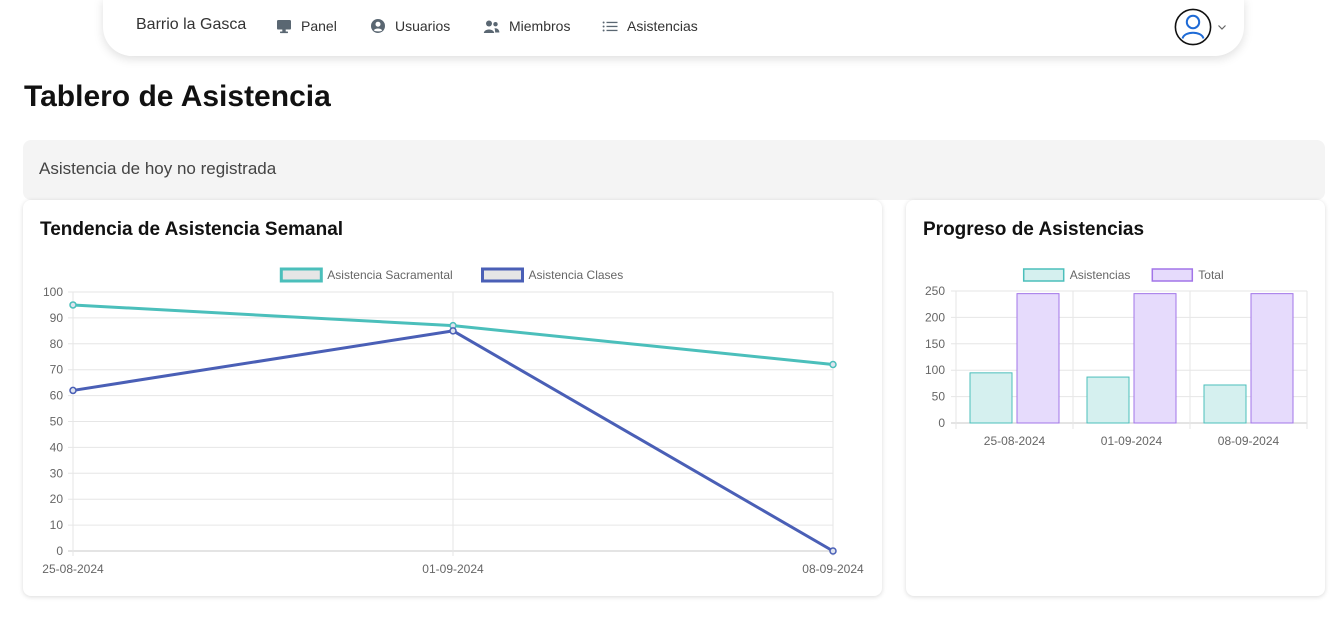 The image size is (1343, 627). Describe the element at coordinates (284, 26) in the screenshot. I see `monitor-icon` at that location.